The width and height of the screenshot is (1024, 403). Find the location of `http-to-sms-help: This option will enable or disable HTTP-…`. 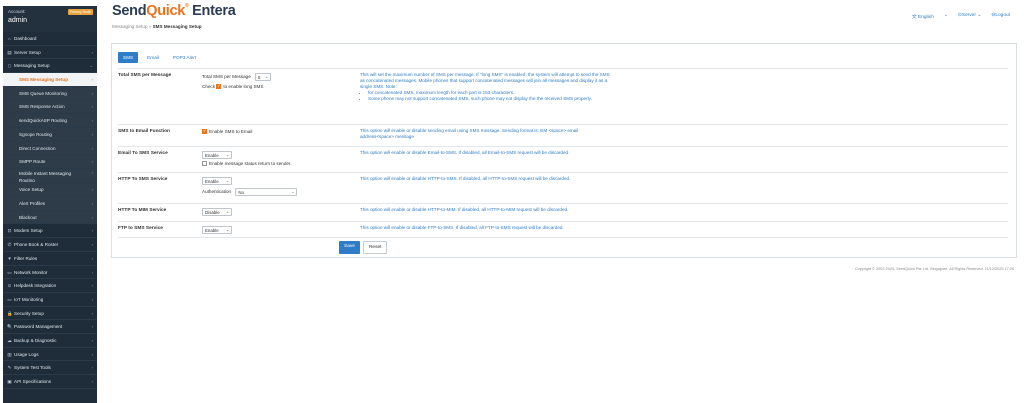

http-to-sms-help: This option will enable or disable HTTP-… is located at coordinates (465, 178).